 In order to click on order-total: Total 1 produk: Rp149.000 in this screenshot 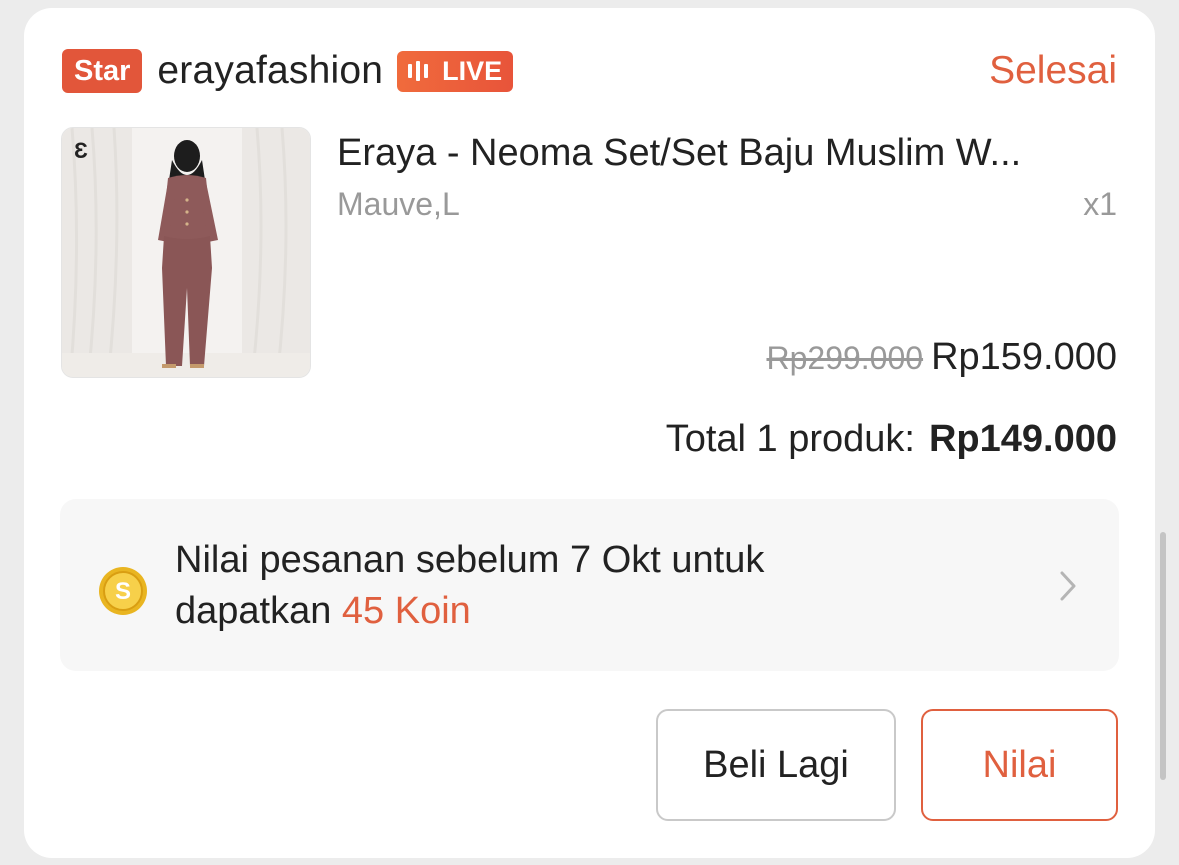, I will do `click(891, 439)`.